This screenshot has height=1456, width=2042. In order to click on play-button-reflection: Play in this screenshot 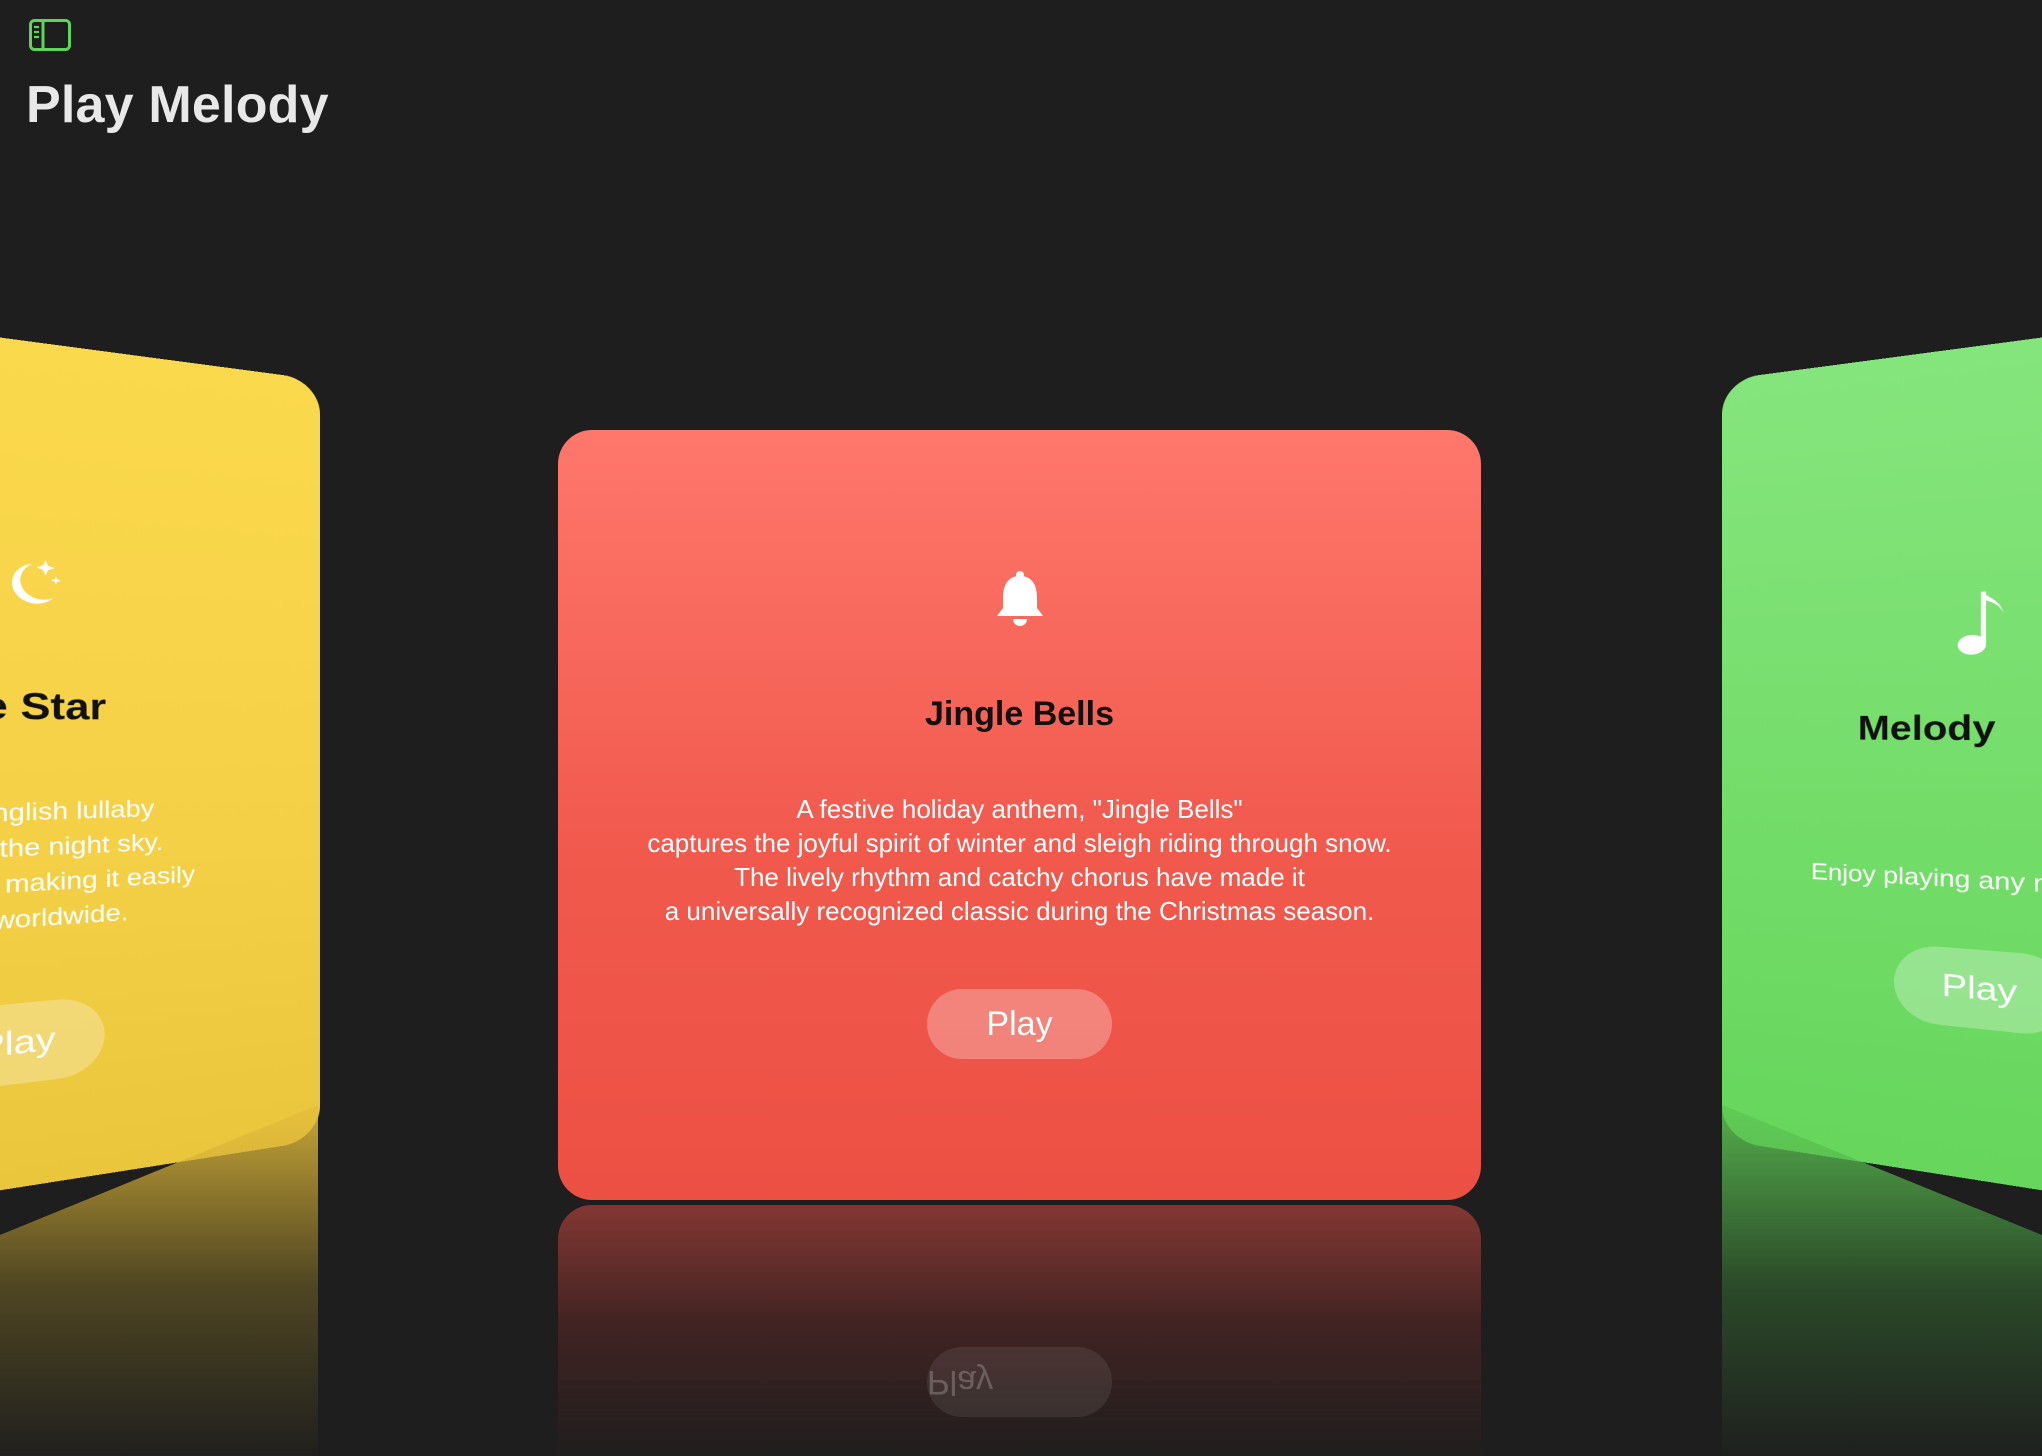, I will do `click(1019, 1382)`.